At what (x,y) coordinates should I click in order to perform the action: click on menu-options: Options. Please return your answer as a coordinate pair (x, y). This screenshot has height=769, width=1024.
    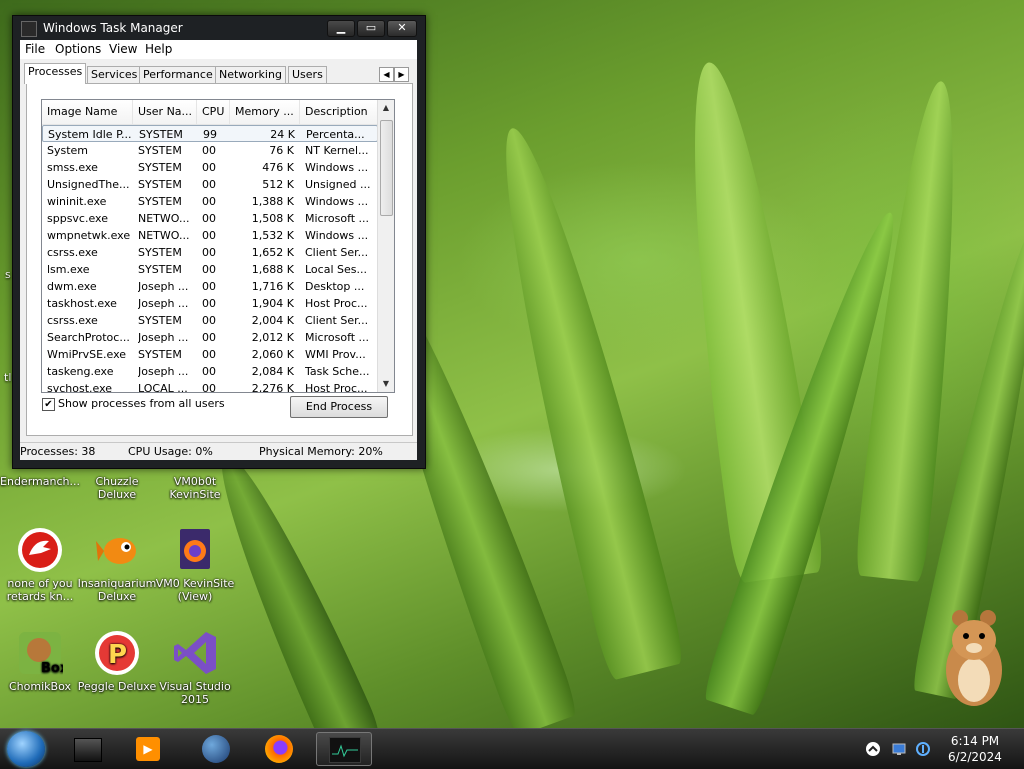
    Looking at the image, I should click on (78, 49).